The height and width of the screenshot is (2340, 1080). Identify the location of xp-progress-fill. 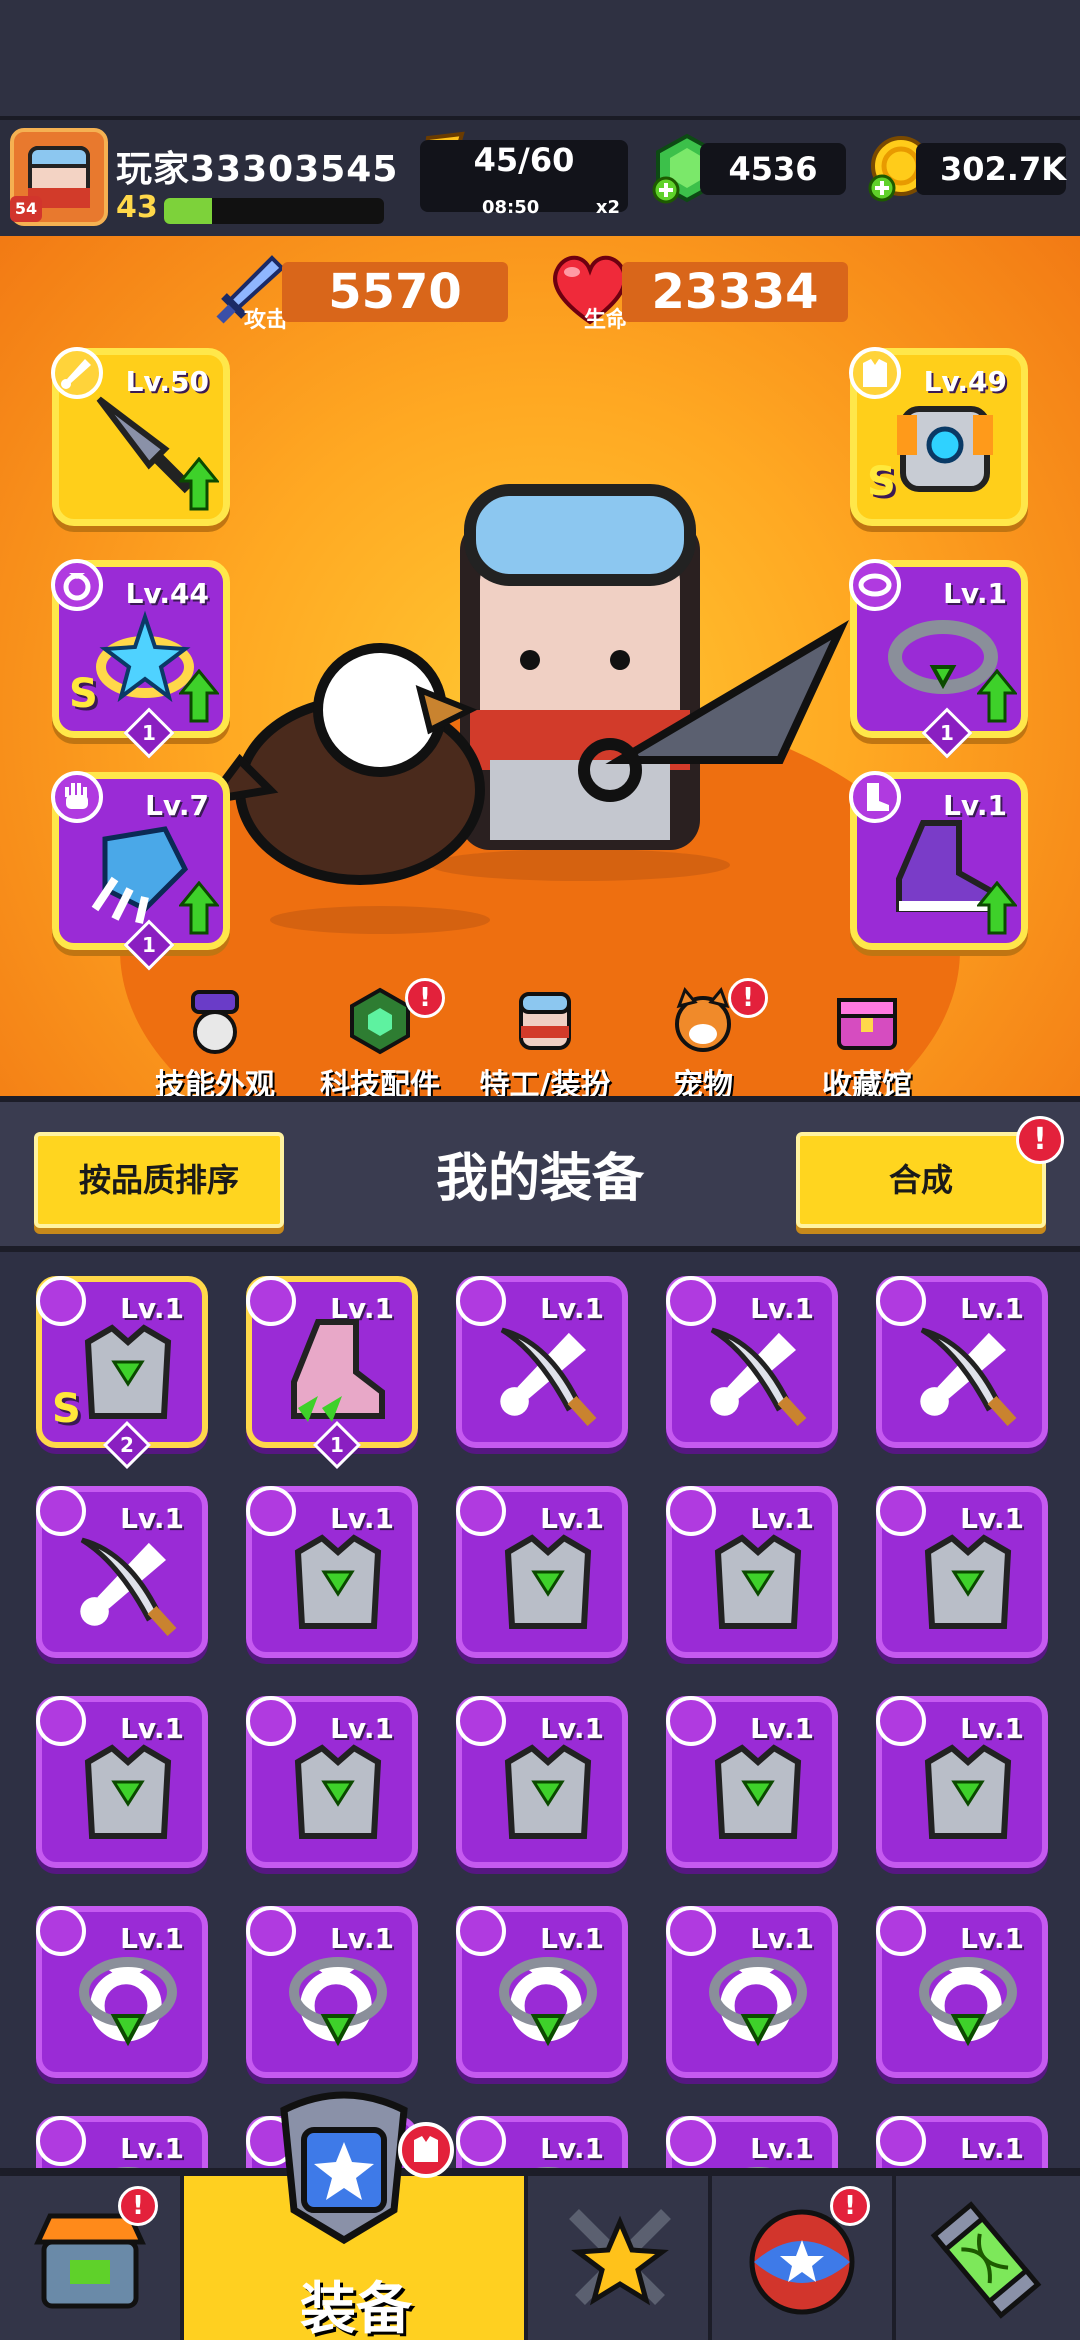
(188, 211).